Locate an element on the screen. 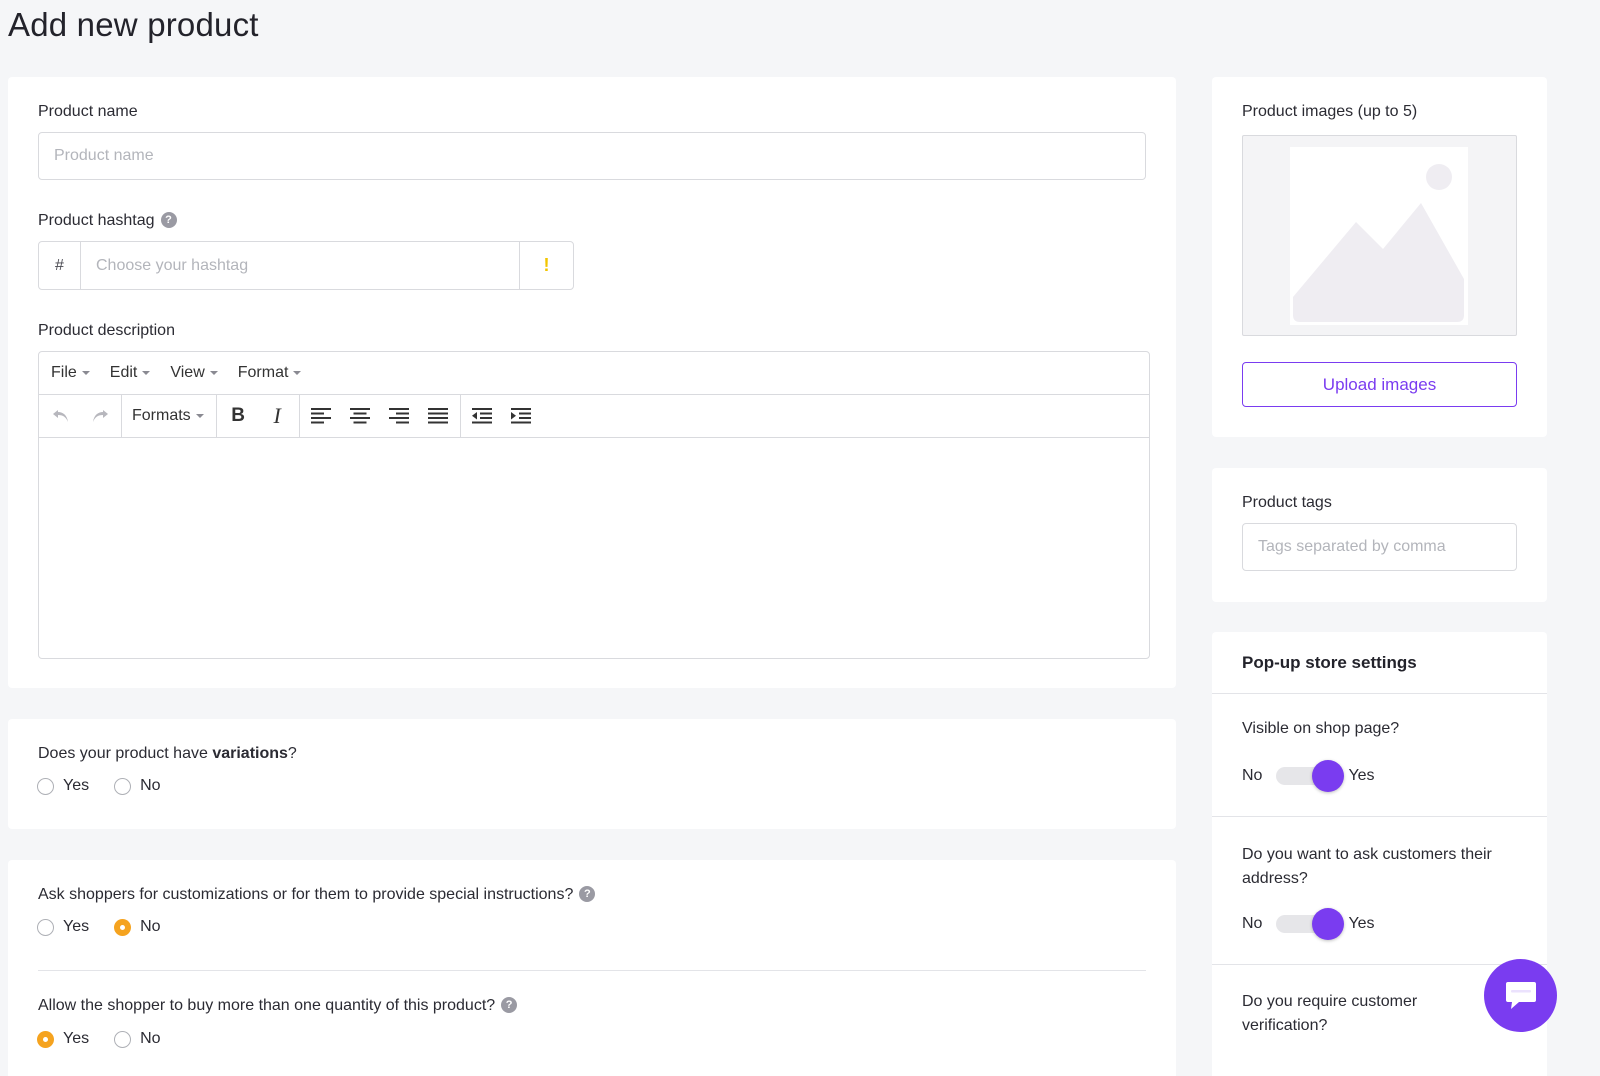 The width and height of the screenshot is (1600, 1076). image-dropzone is located at coordinates (1379, 235).